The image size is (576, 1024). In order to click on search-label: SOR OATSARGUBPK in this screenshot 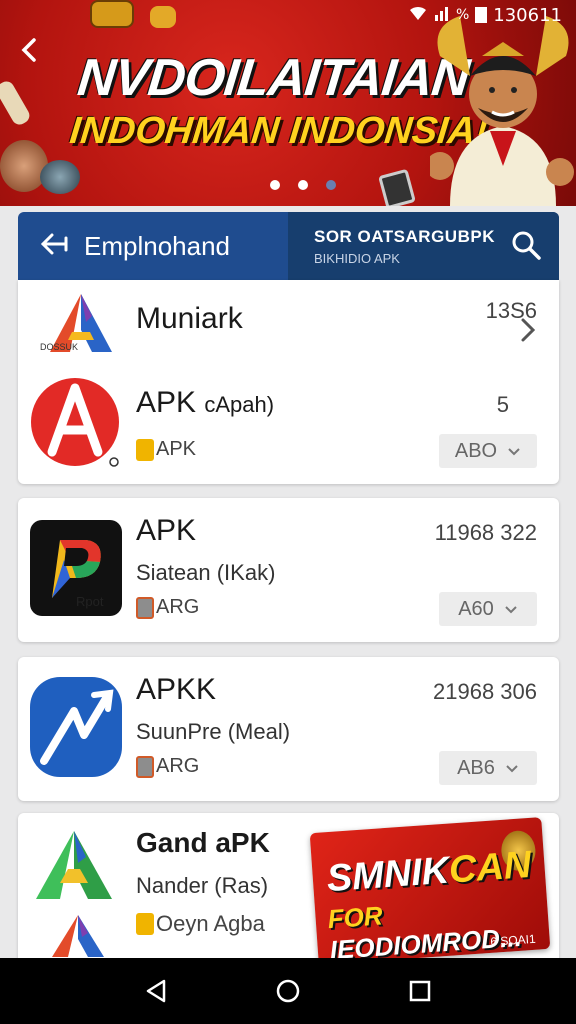, I will do `click(404, 236)`.